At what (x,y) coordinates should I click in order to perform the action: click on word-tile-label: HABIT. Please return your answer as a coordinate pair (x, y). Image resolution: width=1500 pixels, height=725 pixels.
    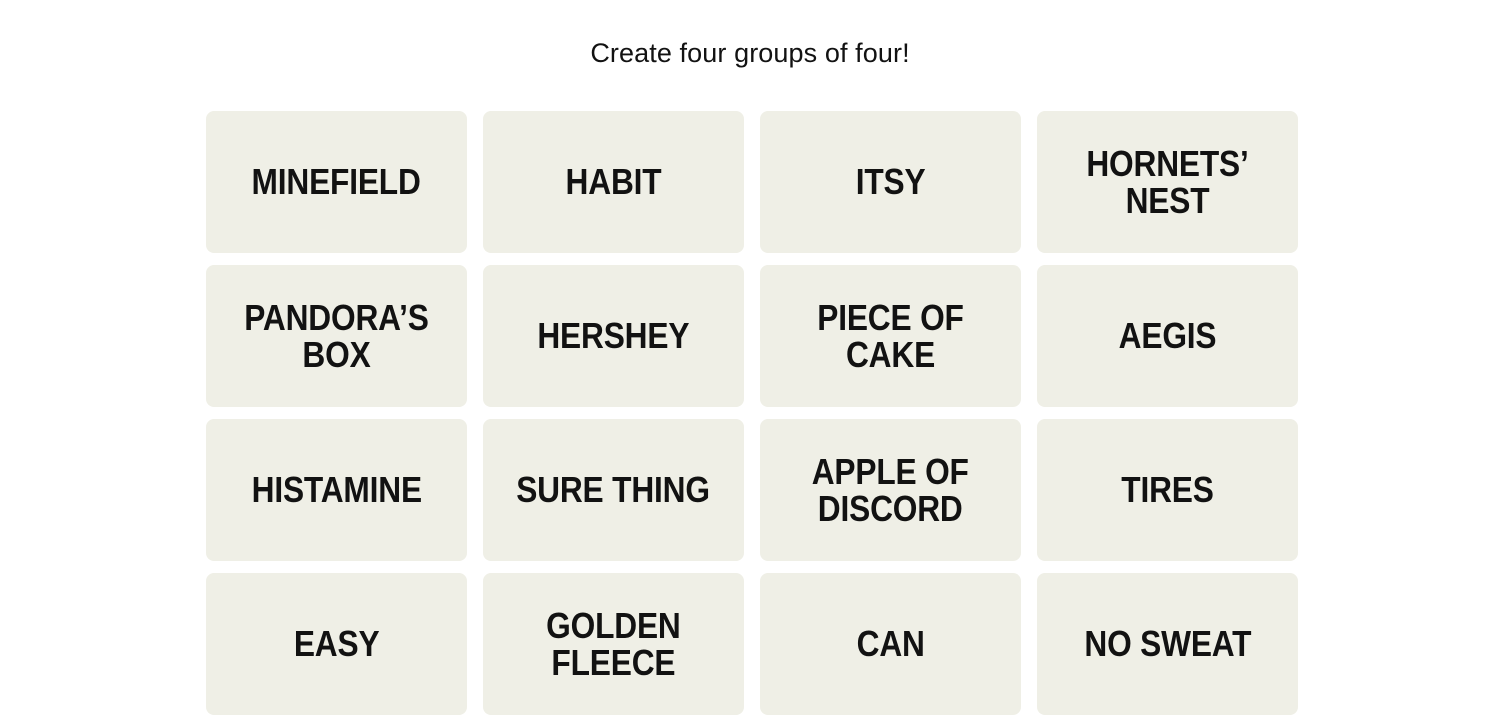
    Looking at the image, I should click on (613, 182).